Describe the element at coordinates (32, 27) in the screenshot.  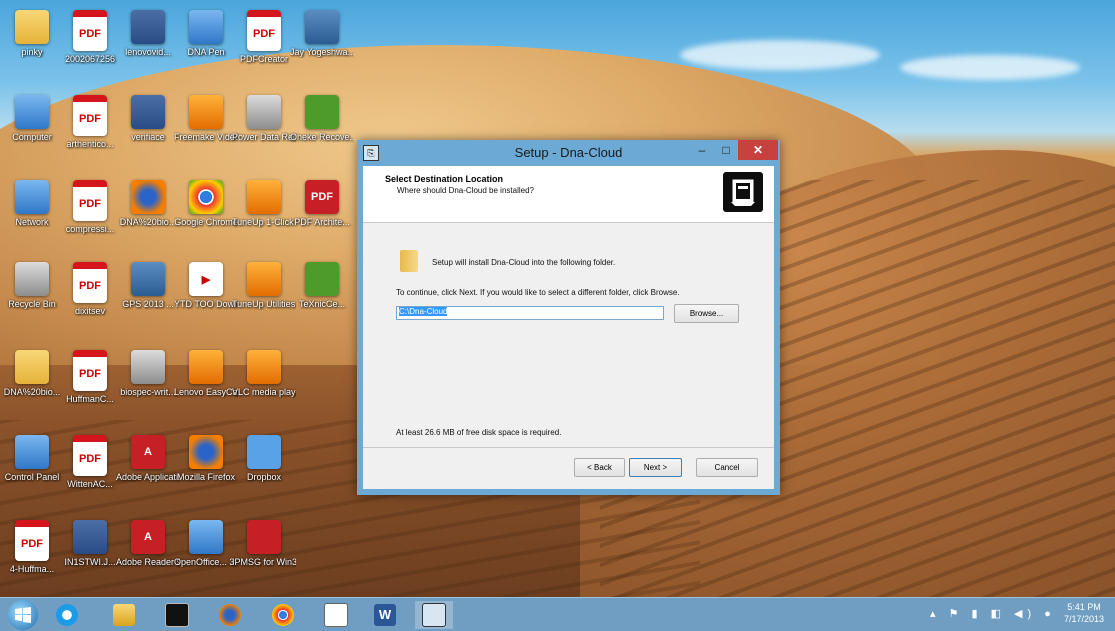
I see `user-folder-icon` at that location.